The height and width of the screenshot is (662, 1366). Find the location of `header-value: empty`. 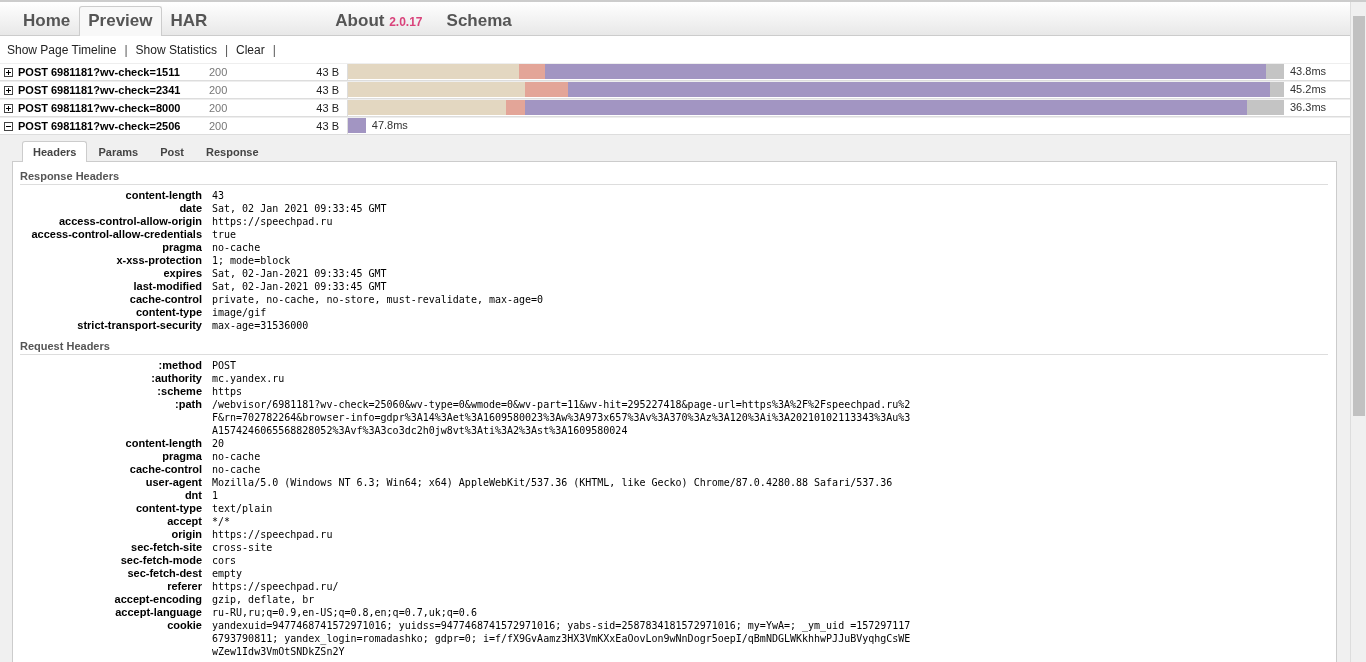

header-value: empty is located at coordinates (228, 573).